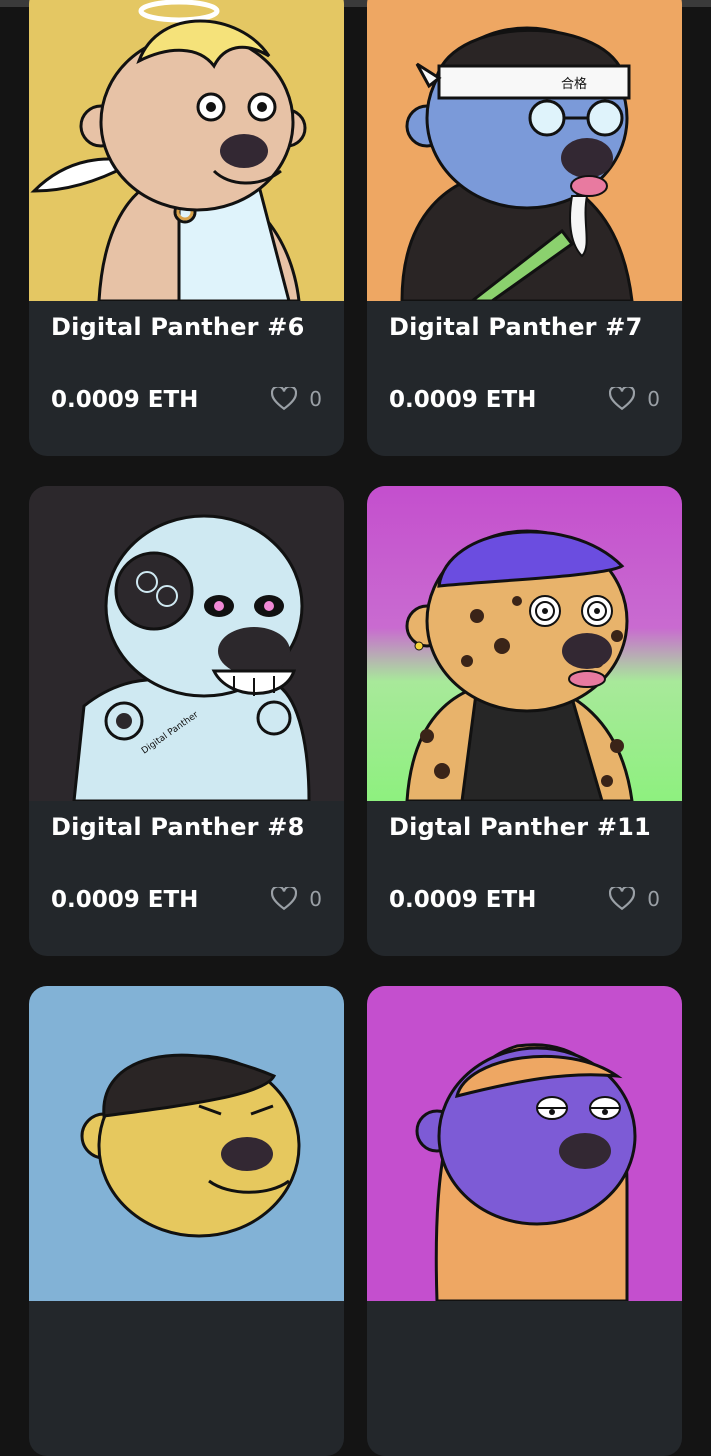 Image resolution: width=711 pixels, height=1456 pixels. What do you see at coordinates (524, 150) in the screenshot?
I see `student-bear-art: 合格` at bounding box center [524, 150].